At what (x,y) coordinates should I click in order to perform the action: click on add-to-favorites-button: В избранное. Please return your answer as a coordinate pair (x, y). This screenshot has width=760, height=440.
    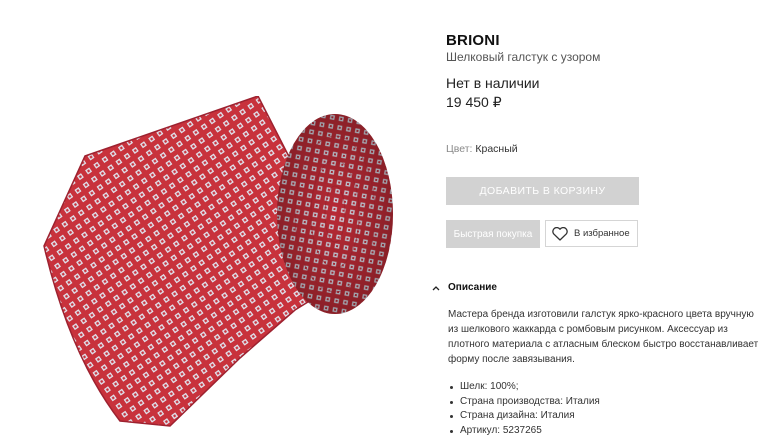
    Looking at the image, I should click on (591, 233).